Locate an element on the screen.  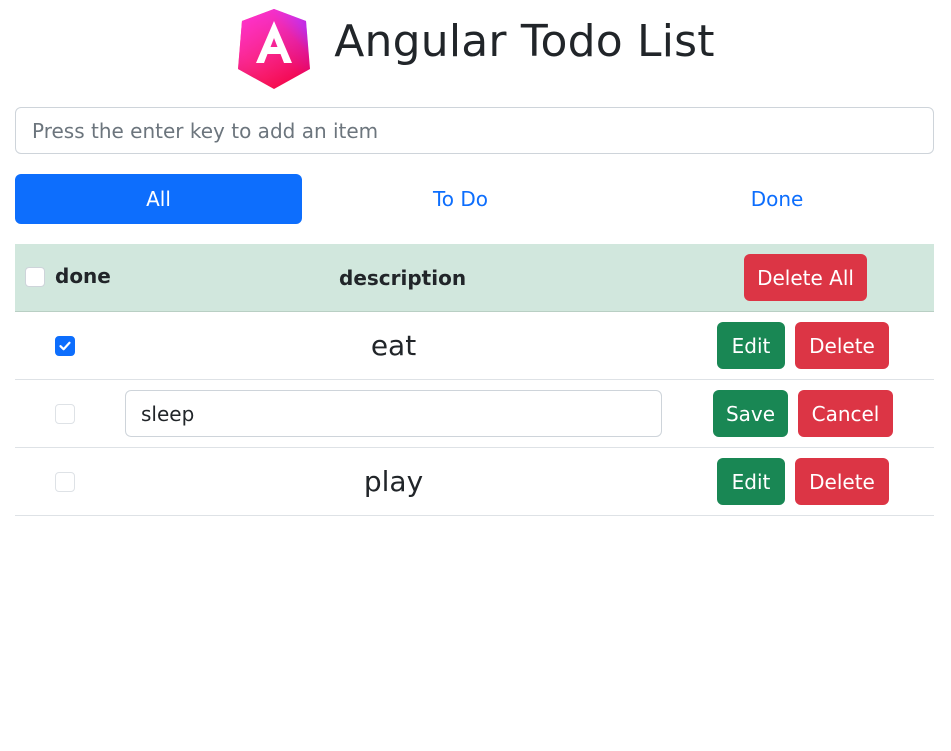
description-column-header: description is located at coordinates (403, 278).